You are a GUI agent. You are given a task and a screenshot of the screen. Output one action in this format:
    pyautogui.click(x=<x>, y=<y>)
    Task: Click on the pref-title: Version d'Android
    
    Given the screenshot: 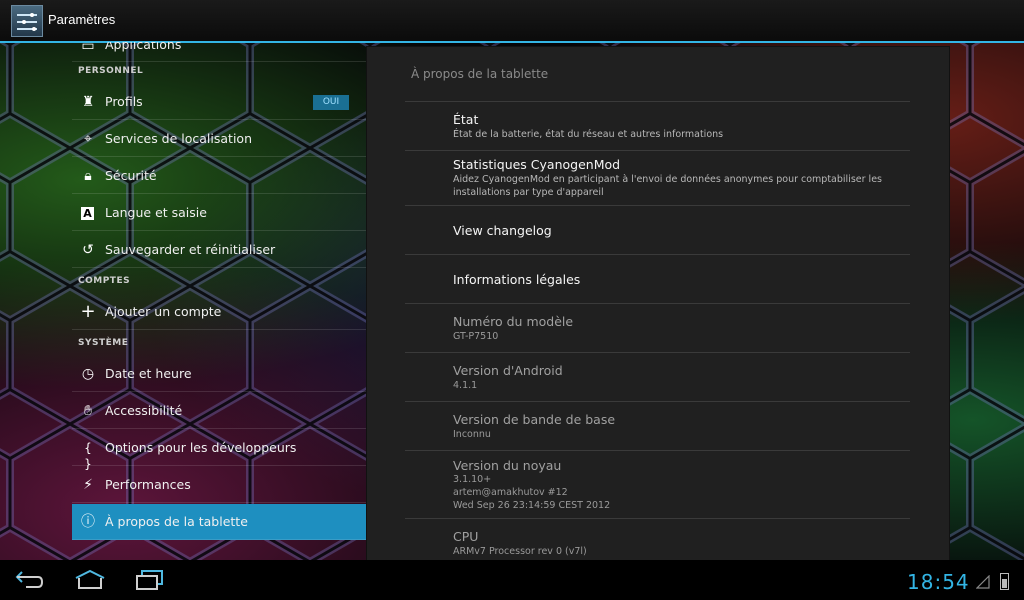 What is the action you would take?
    pyautogui.click(x=508, y=370)
    